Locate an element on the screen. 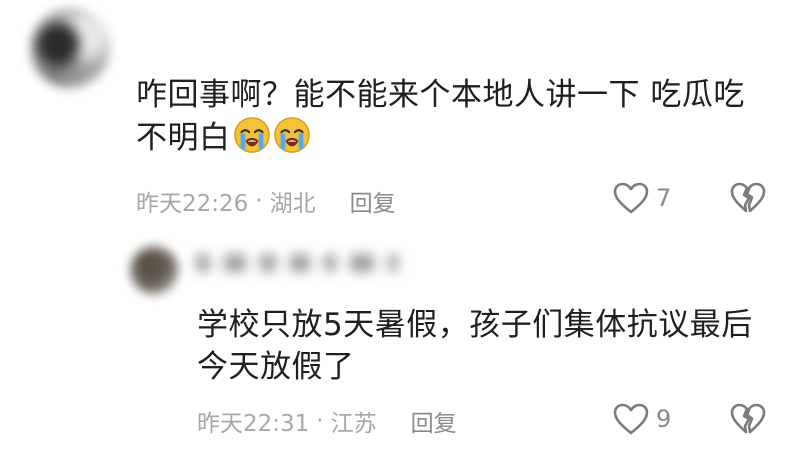 The height and width of the screenshot is (467, 800). comment-meta: 昨天22:31 · 江苏 回复 is located at coordinates (327, 421).